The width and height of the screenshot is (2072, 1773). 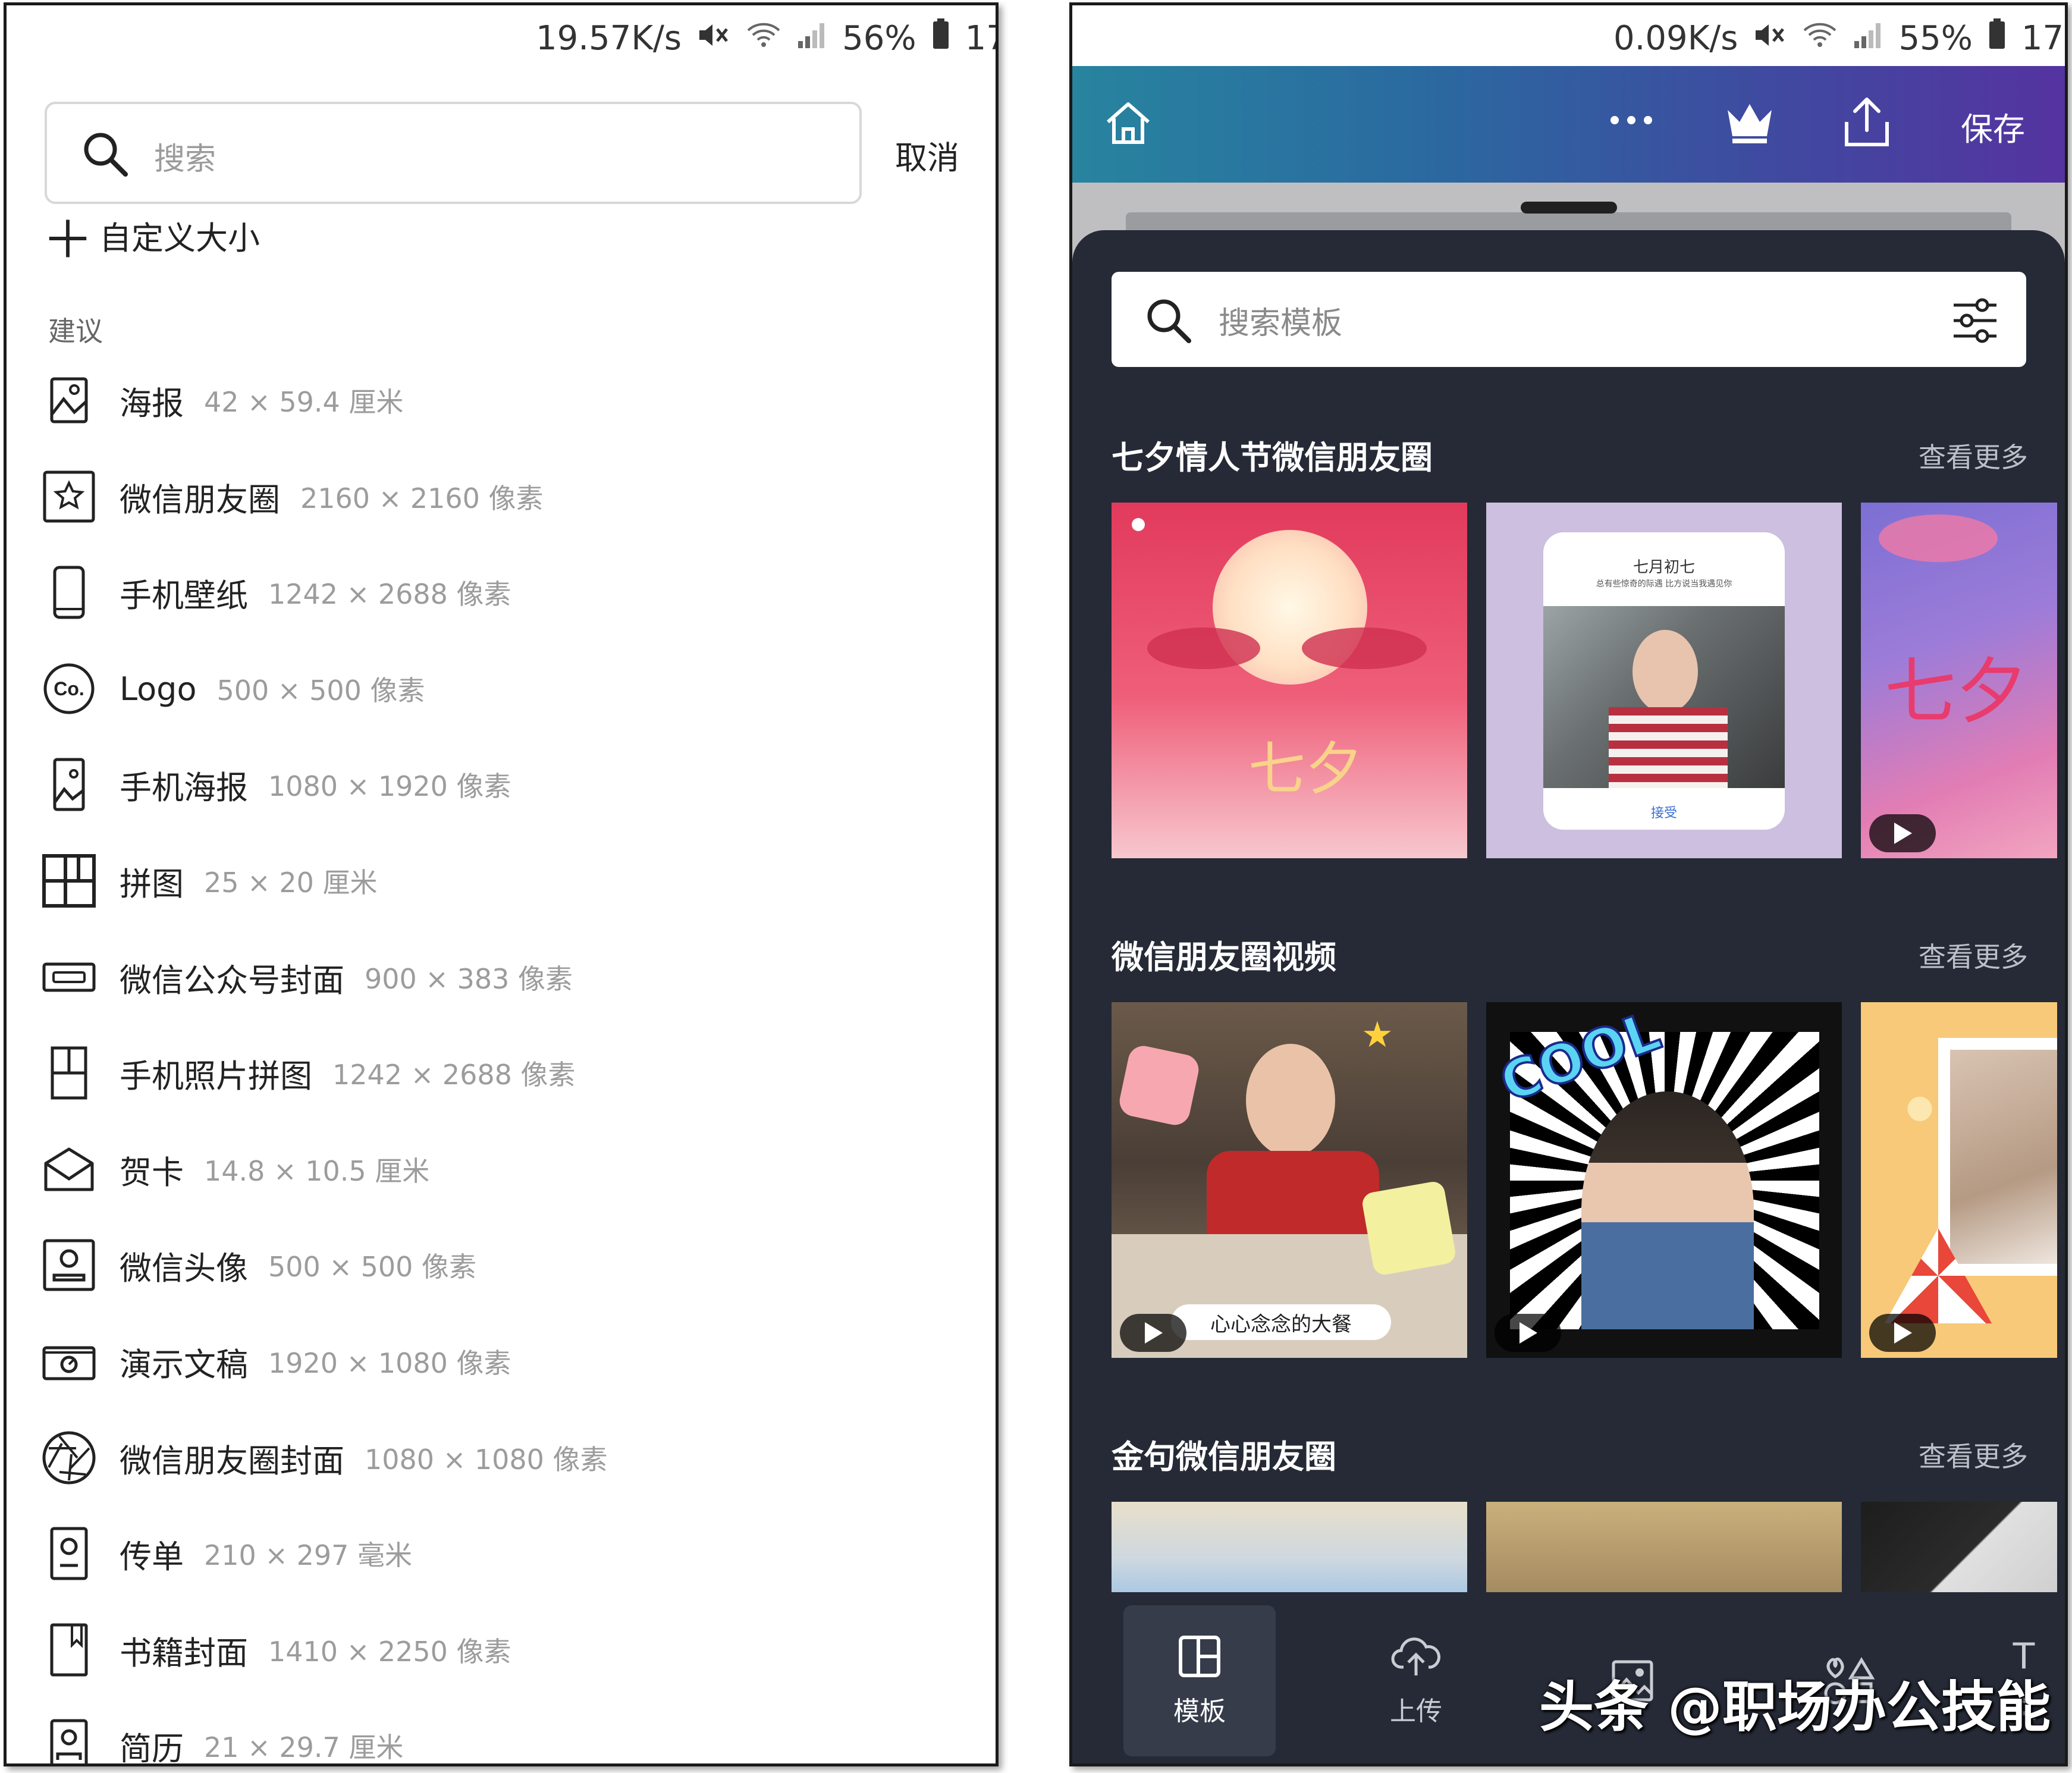 I want to click on collage-icon, so click(x=69, y=881).